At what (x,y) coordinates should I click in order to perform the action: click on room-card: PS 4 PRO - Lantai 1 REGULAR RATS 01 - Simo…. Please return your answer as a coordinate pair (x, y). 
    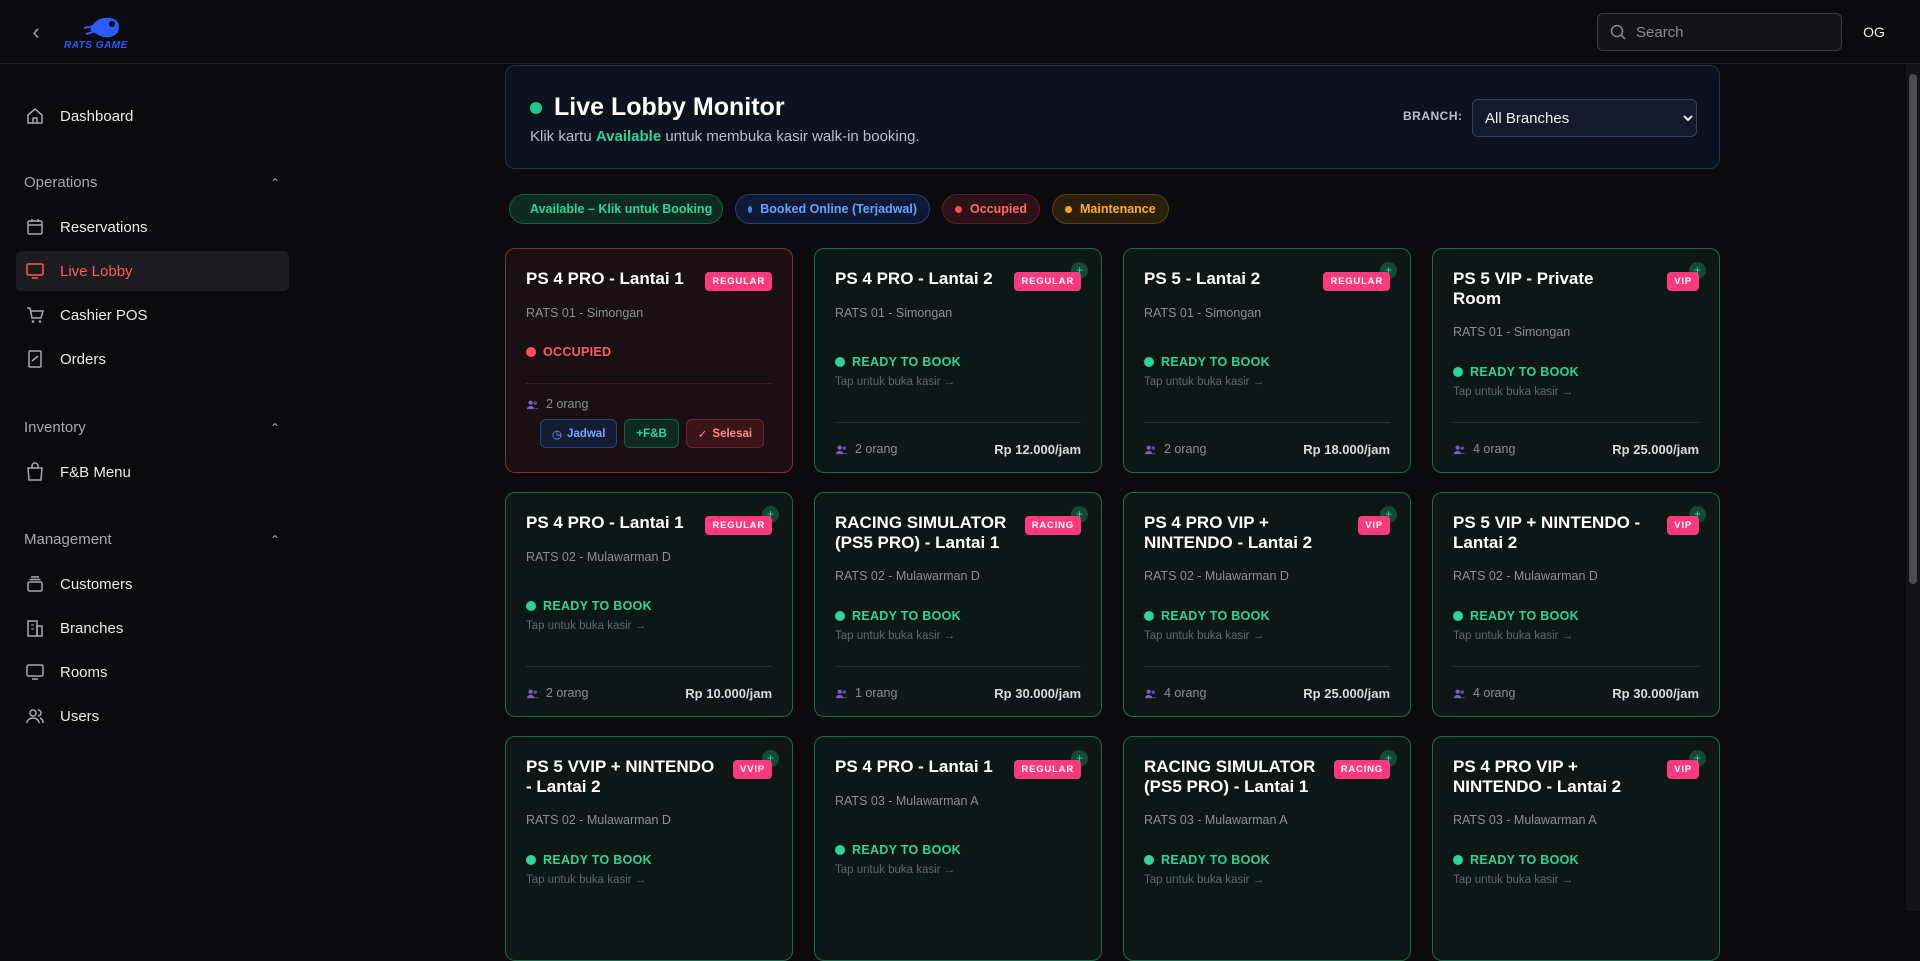
    Looking at the image, I should click on (649, 360).